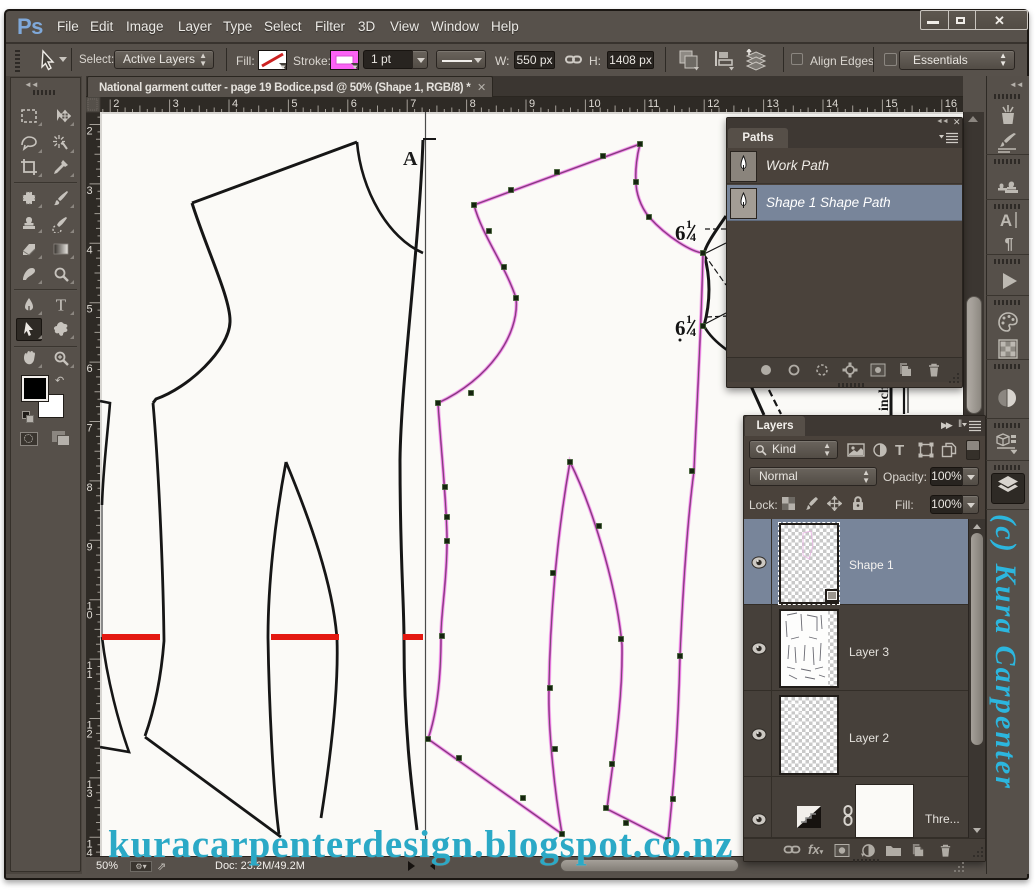 The height and width of the screenshot is (895, 1035). I want to click on svg-text: 12, so click(713, 104).